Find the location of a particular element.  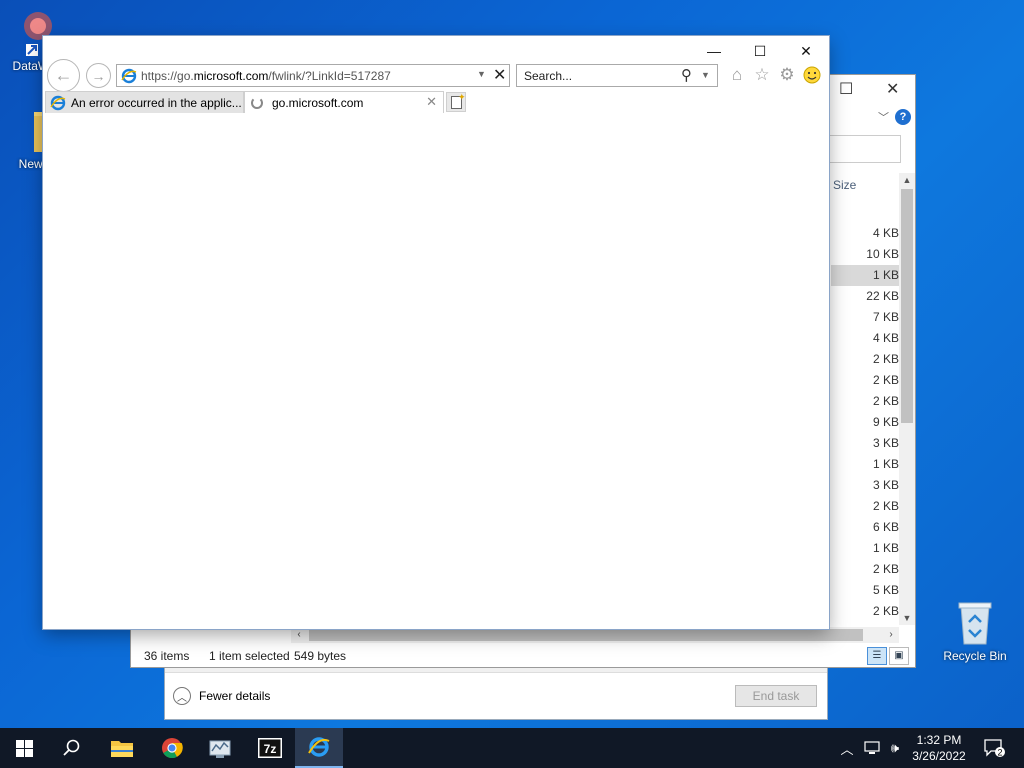

taskbar-internet-explorer is located at coordinates (319, 748).